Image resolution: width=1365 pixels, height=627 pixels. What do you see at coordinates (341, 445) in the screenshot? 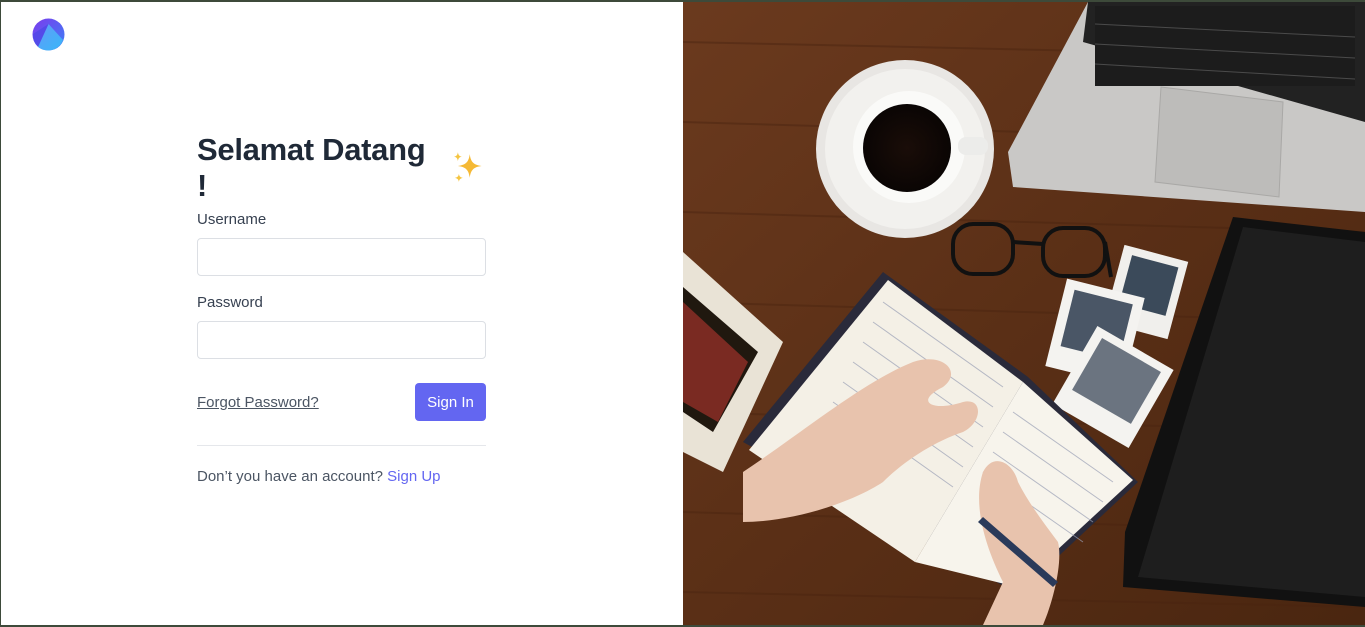
I see `divider` at bounding box center [341, 445].